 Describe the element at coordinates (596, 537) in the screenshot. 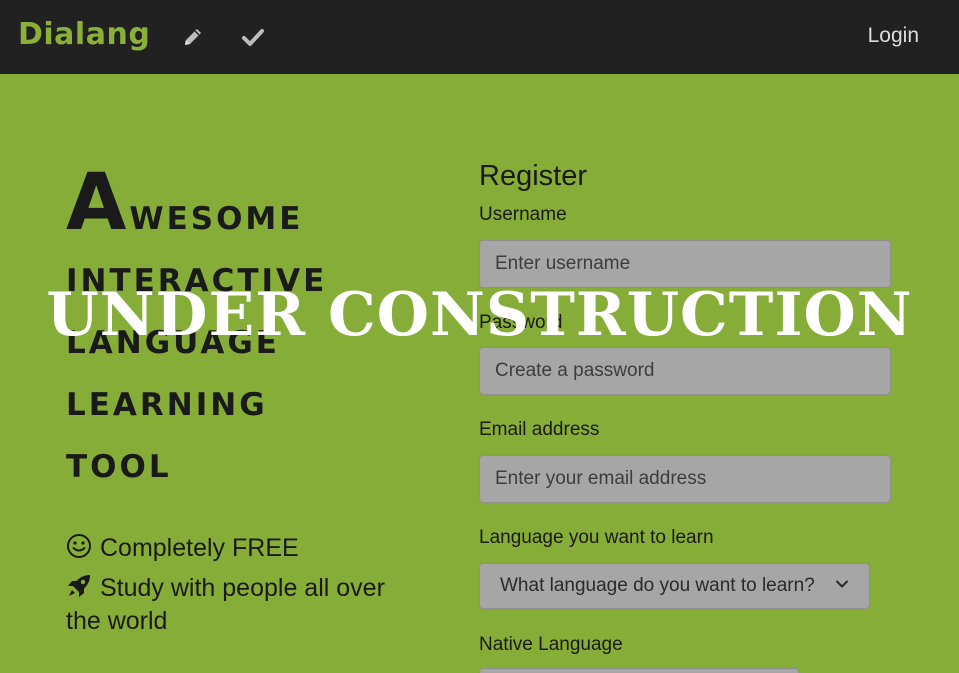

I see `learn-language-label: Language you want to learn` at that location.